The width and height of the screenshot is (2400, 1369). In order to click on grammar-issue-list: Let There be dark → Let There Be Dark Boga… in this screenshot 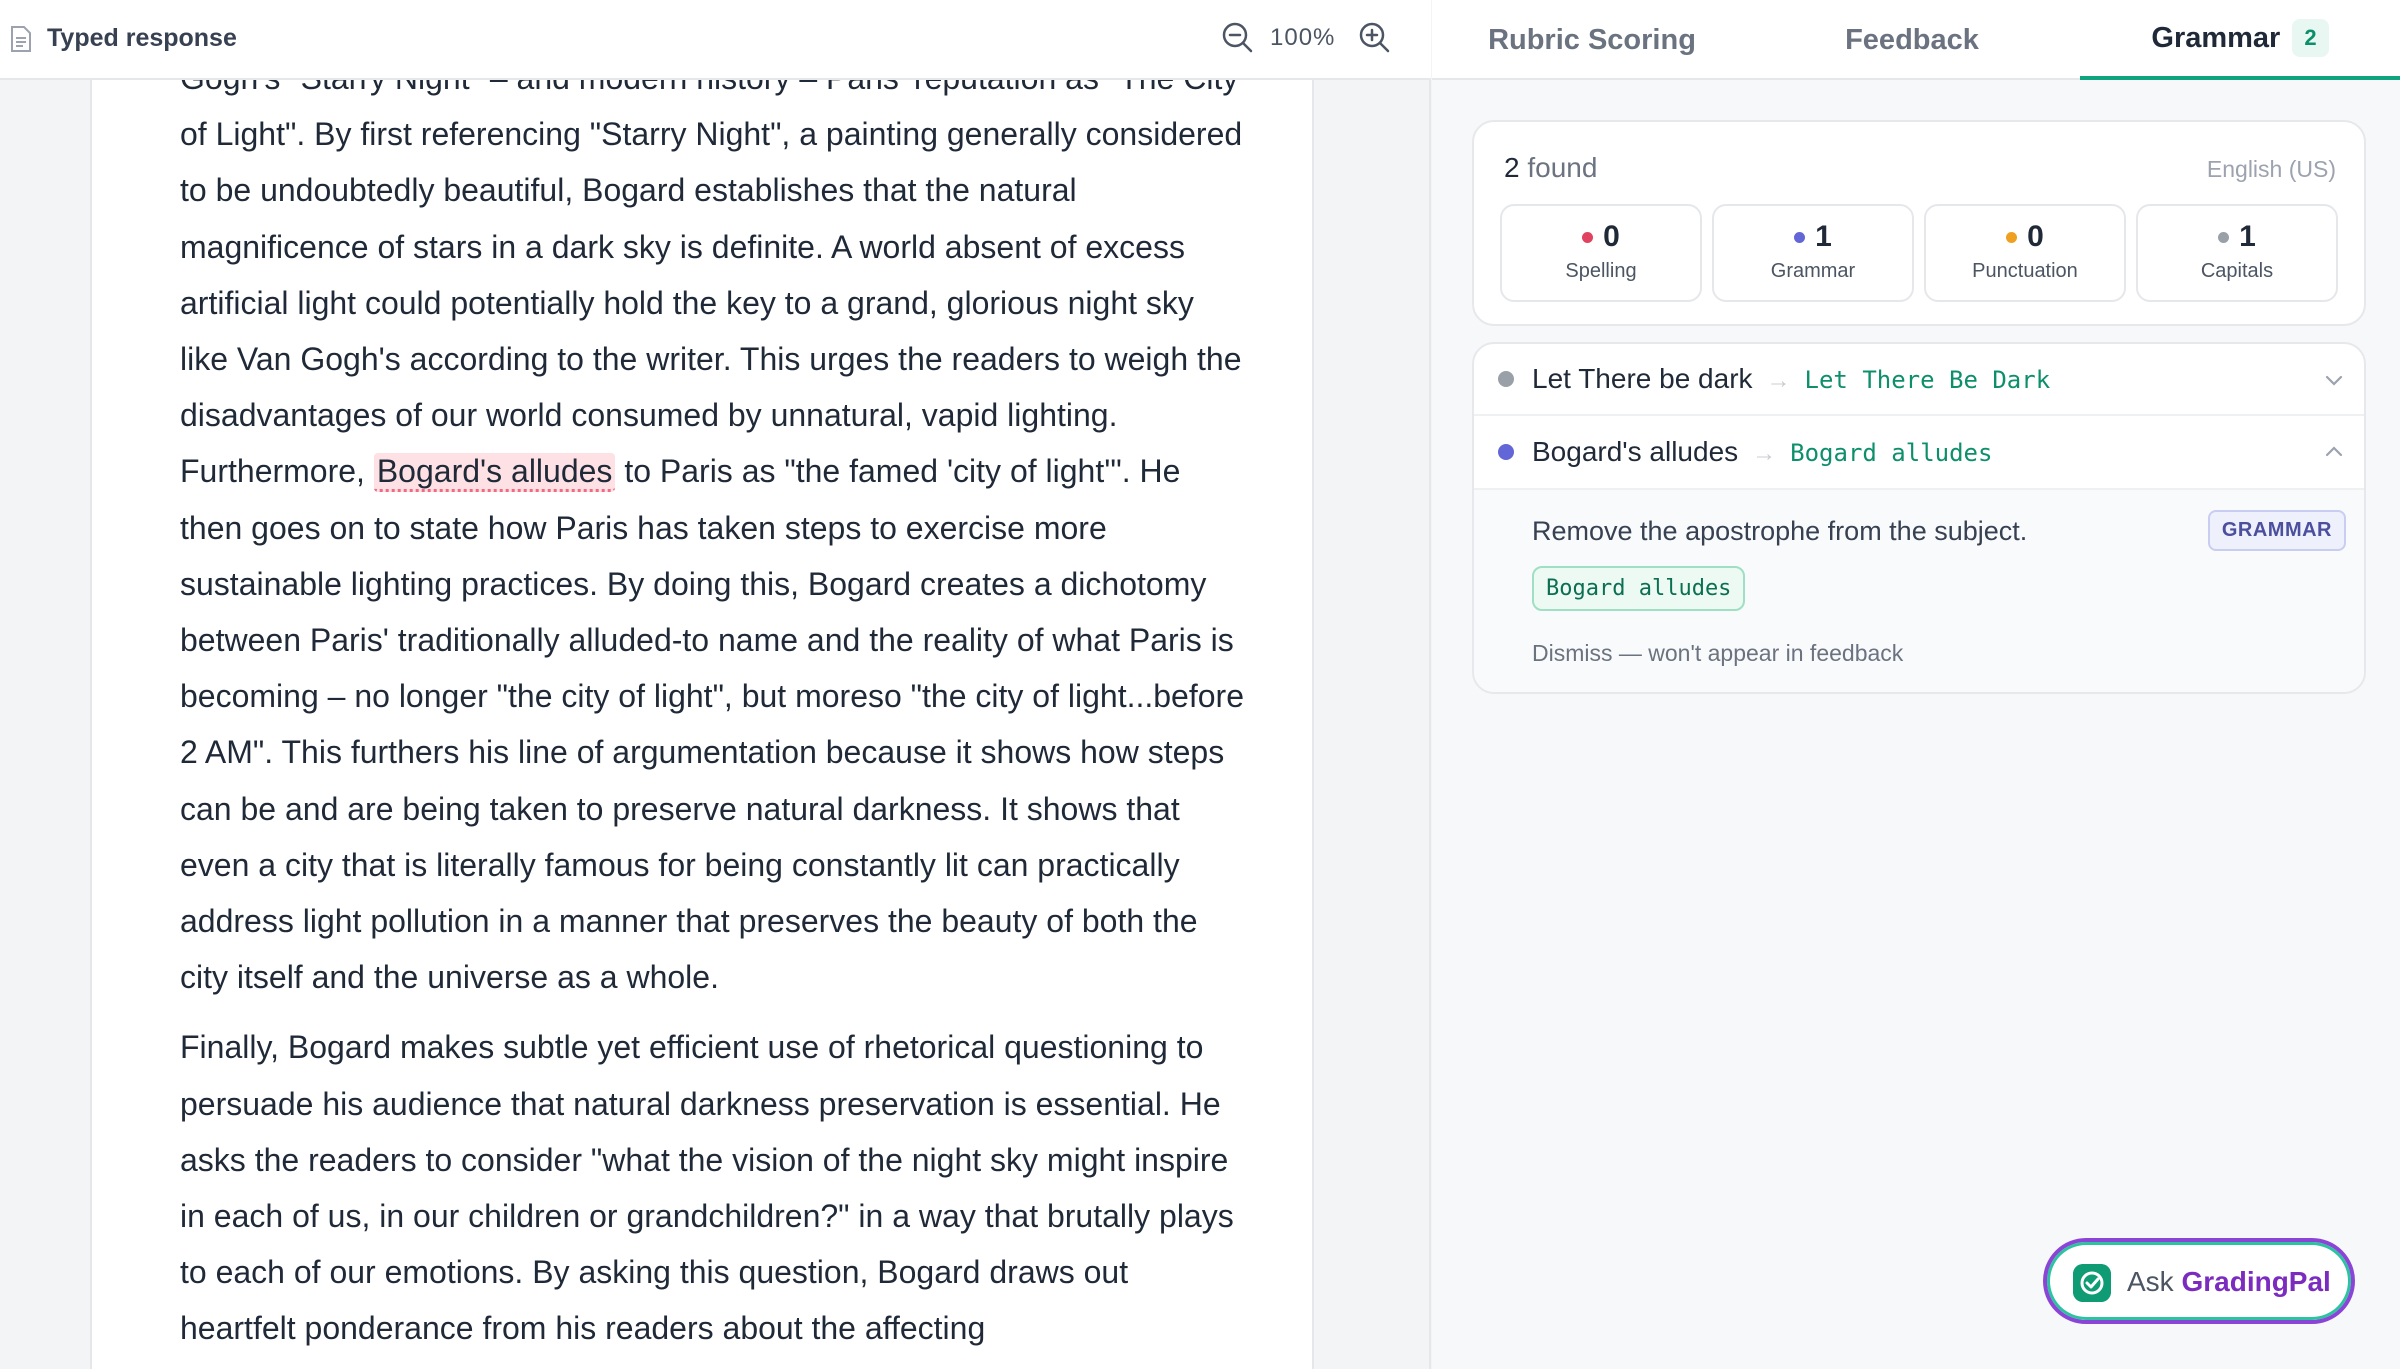, I will do `click(1919, 518)`.